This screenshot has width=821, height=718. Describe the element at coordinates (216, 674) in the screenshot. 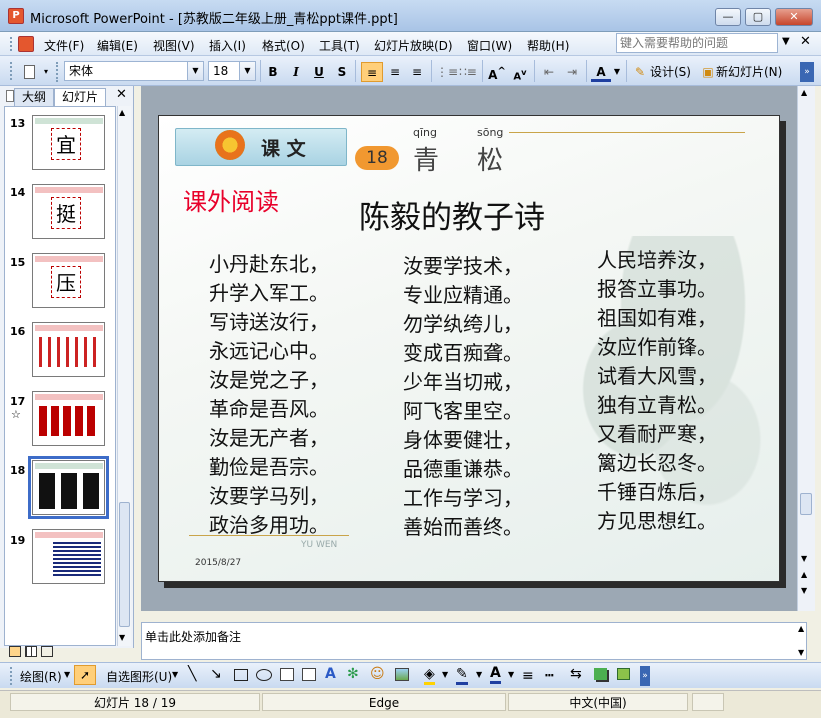

I see `arrow-tool-icon: ↘` at that location.